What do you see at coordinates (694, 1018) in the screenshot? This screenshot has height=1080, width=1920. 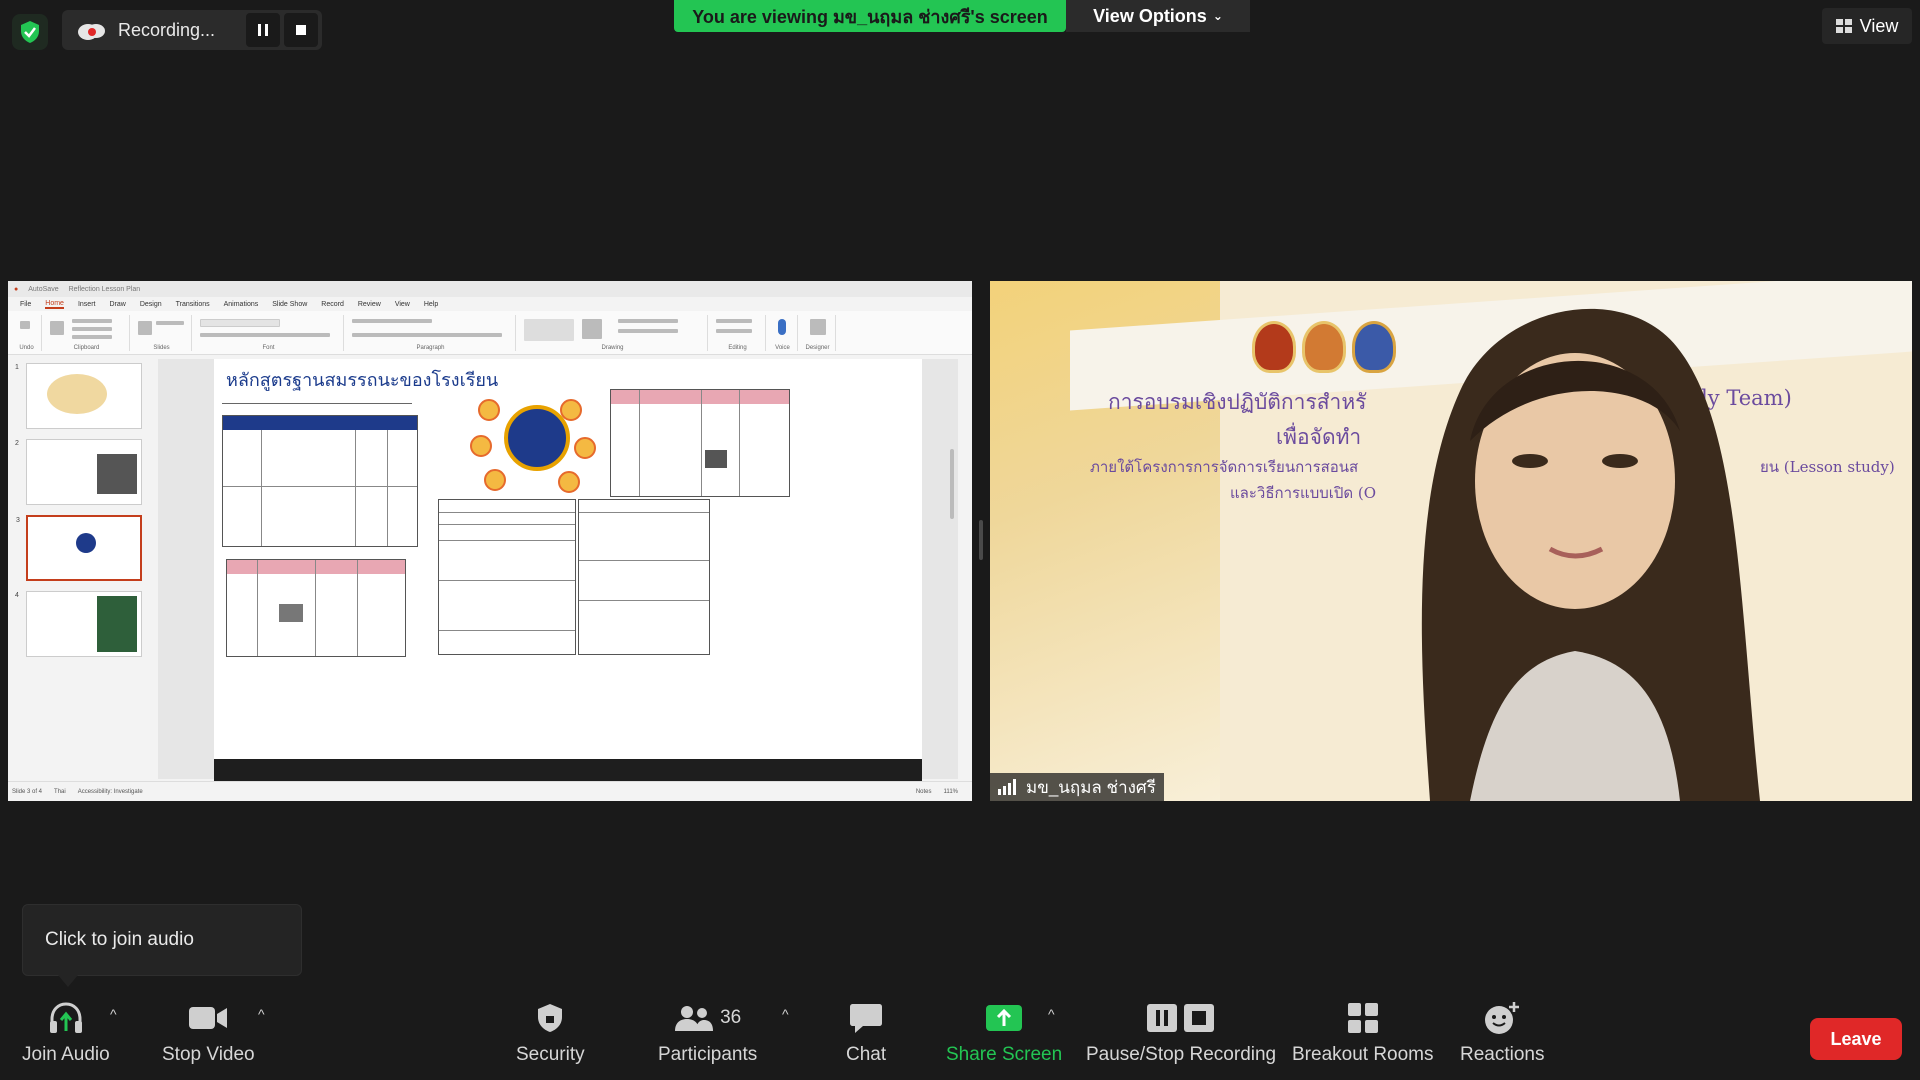 I see `participants-icon` at bounding box center [694, 1018].